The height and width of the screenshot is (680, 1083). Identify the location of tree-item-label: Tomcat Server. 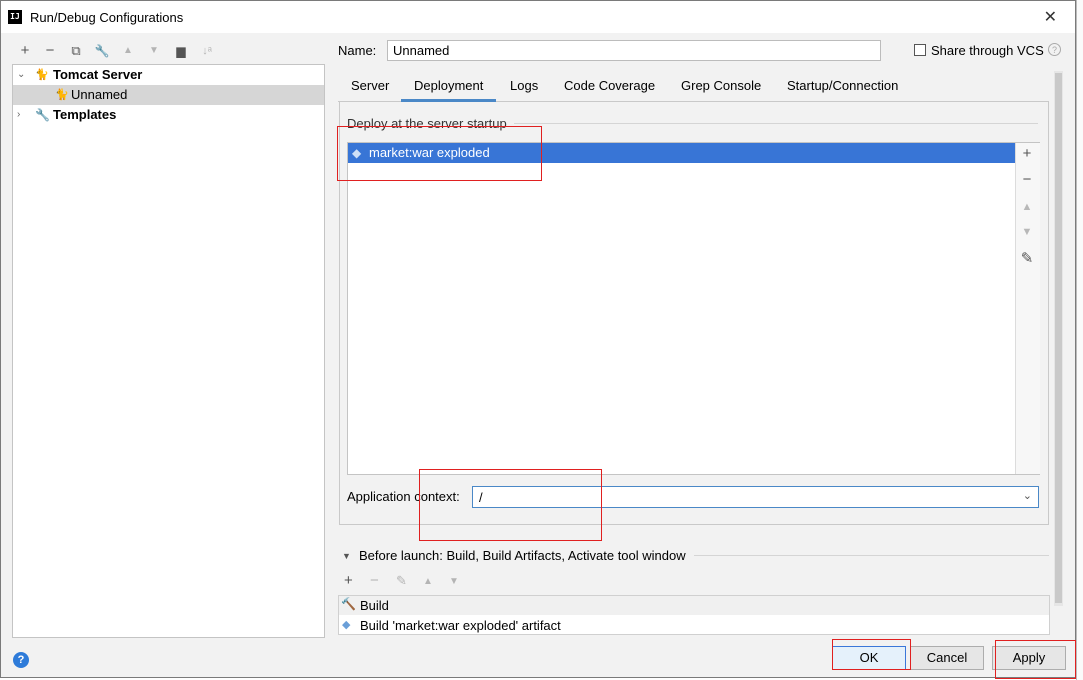
(98, 74).